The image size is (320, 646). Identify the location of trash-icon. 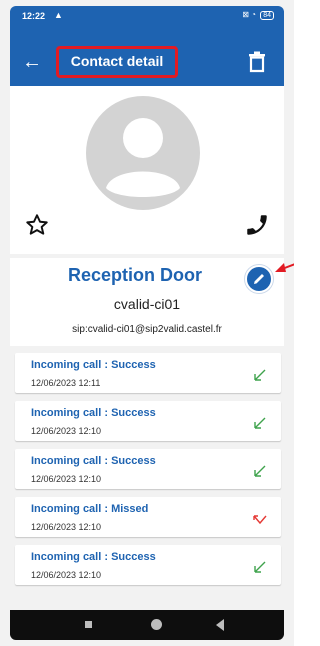
(257, 62).